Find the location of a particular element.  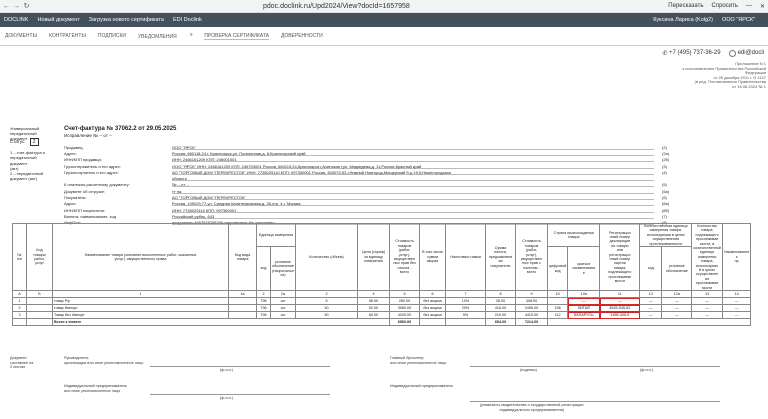

table-header-cell: Цена (тариф) за единицу измерения is located at coordinates (373, 257).